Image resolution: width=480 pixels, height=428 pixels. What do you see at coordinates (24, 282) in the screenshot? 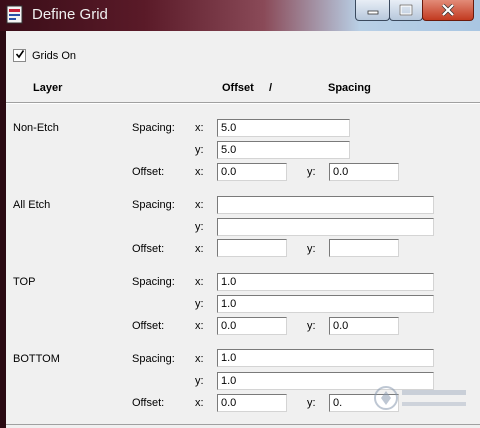
I see `layer-name: TOP` at bounding box center [24, 282].